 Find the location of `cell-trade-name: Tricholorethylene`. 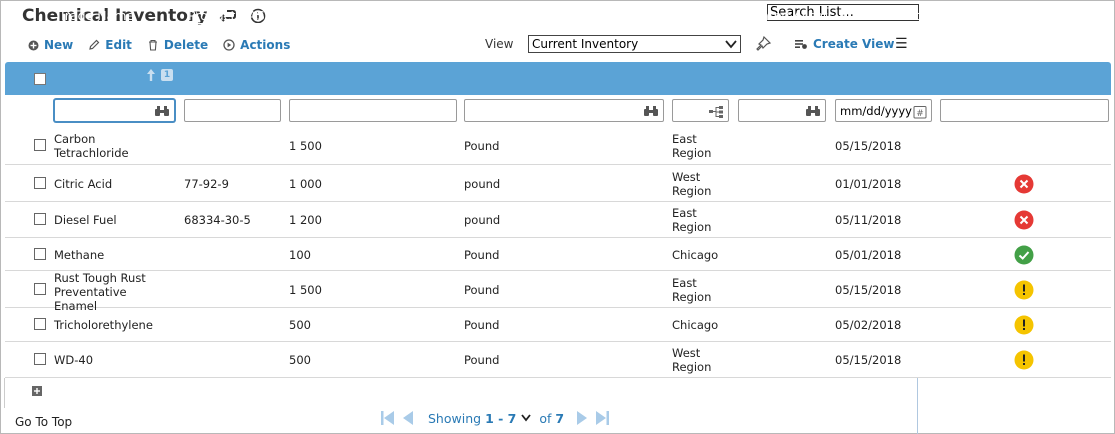

cell-trade-name: Tricholorethylene is located at coordinates (103, 325).